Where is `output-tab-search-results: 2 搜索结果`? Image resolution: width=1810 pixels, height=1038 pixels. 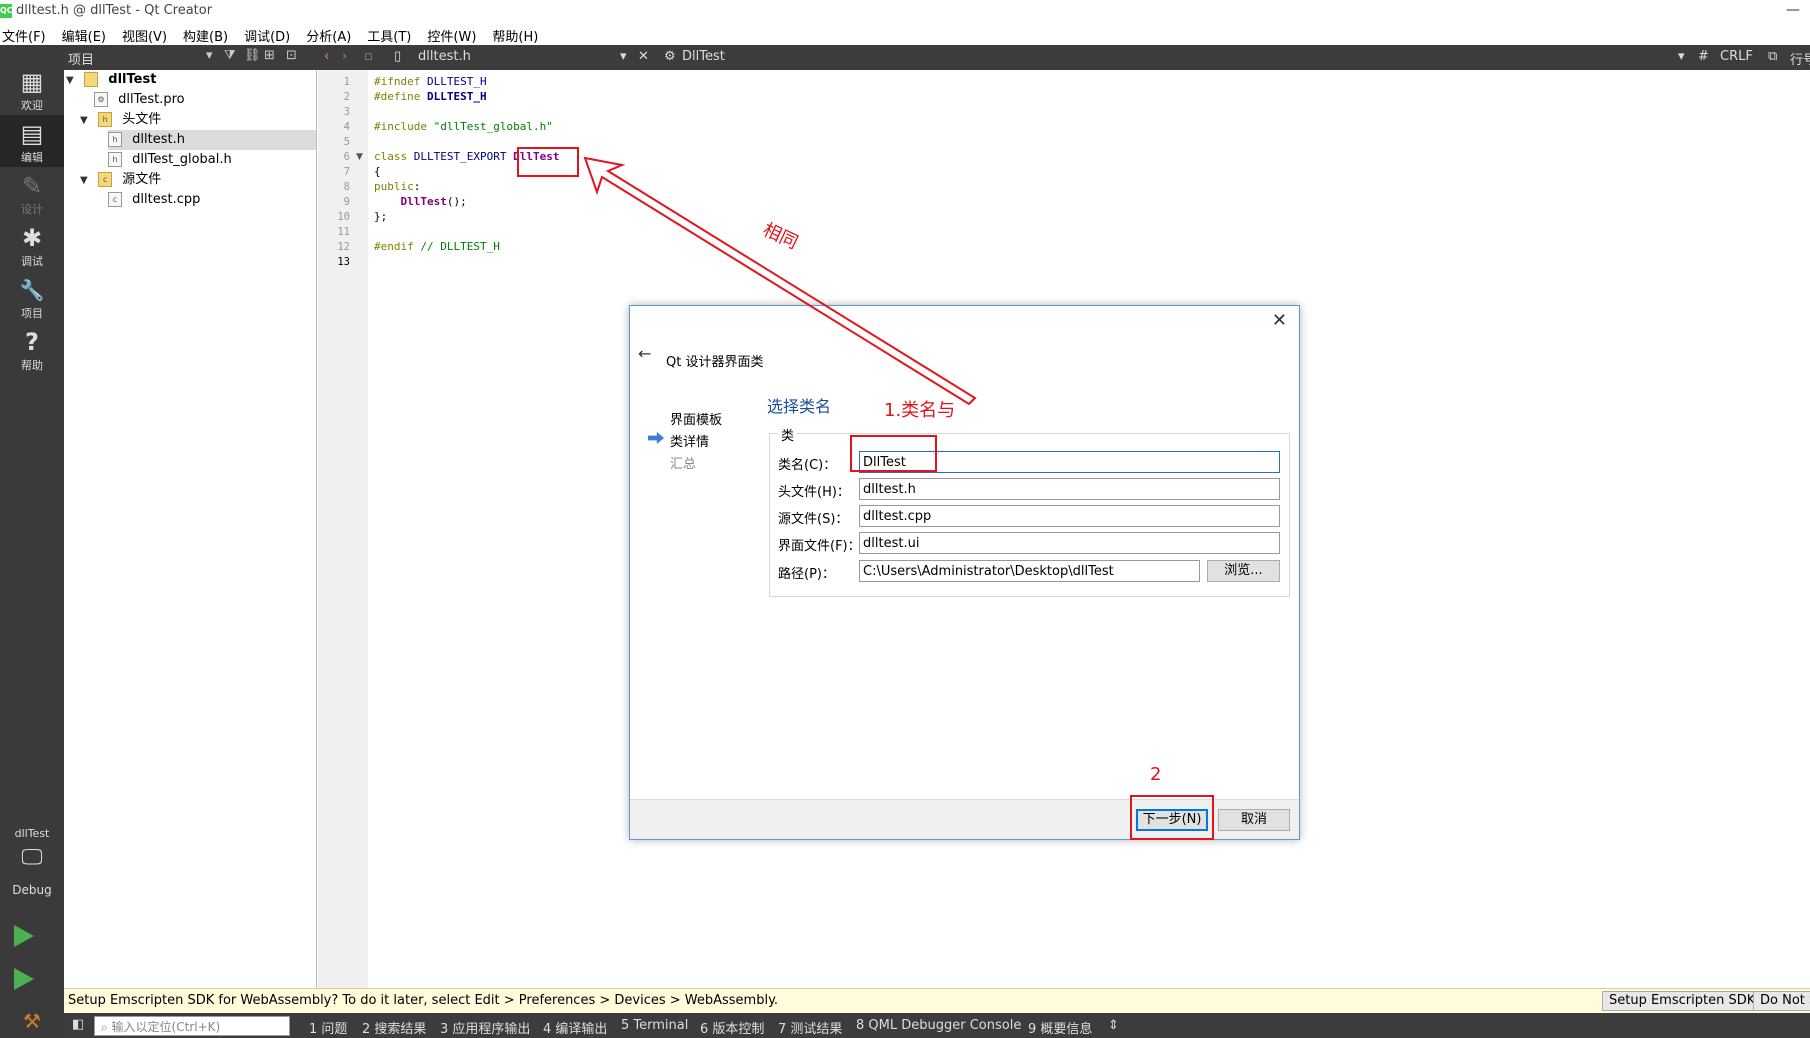 output-tab-search-results: 2 搜索结果 is located at coordinates (394, 1027).